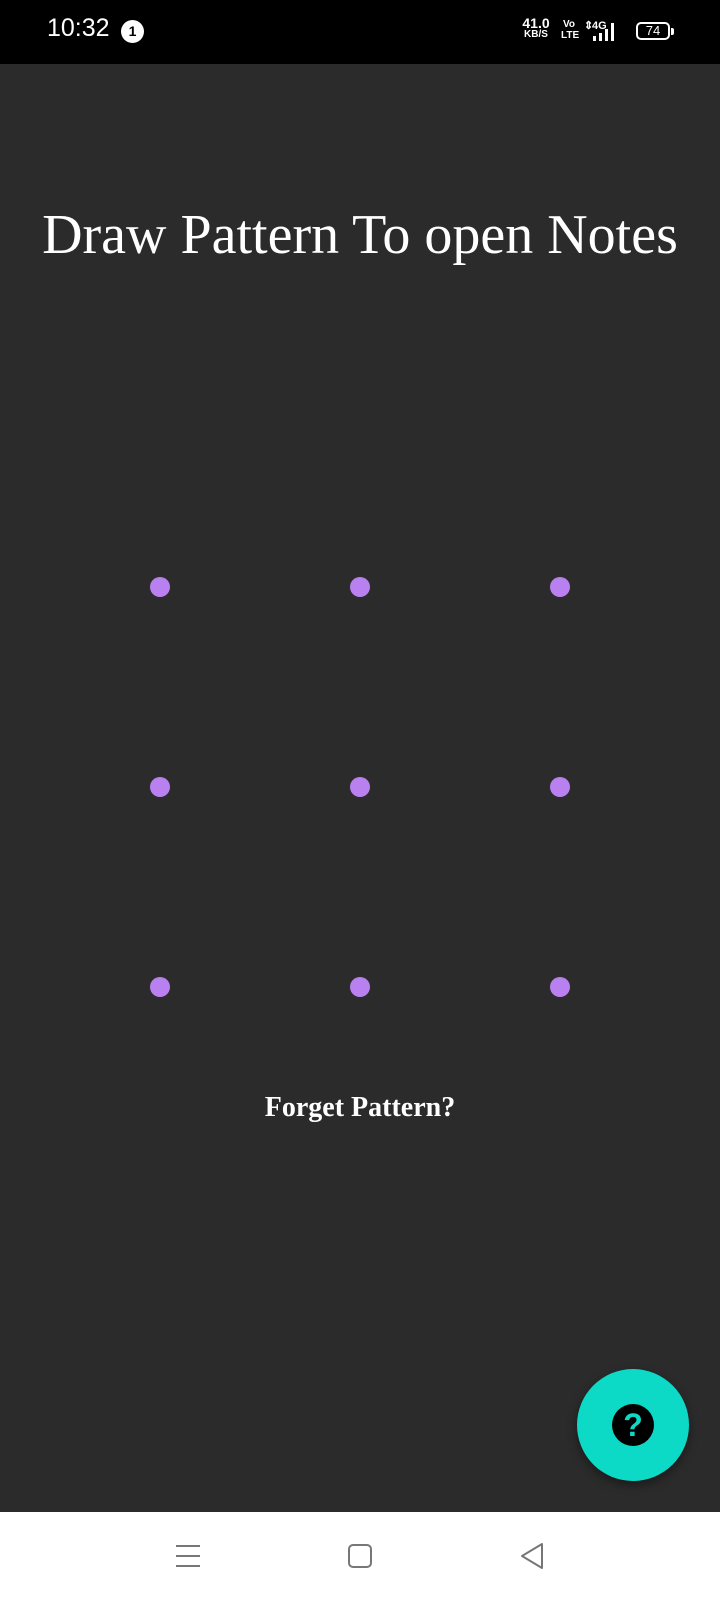 Image resolution: width=720 pixels, height=1600 pixels. I want to click on volte-top: Vo, so click(569, 24).